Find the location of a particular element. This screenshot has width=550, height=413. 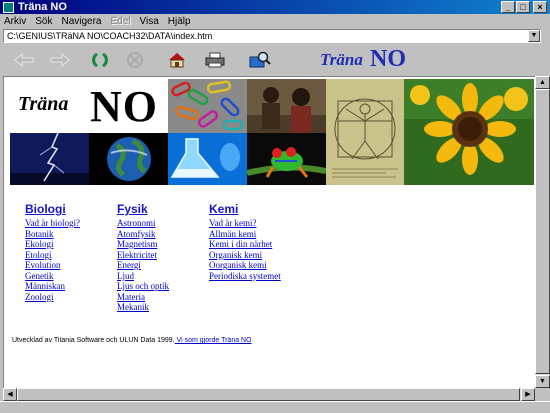

address-dropdown-button: ▼ is located at coordinates (534, 36).